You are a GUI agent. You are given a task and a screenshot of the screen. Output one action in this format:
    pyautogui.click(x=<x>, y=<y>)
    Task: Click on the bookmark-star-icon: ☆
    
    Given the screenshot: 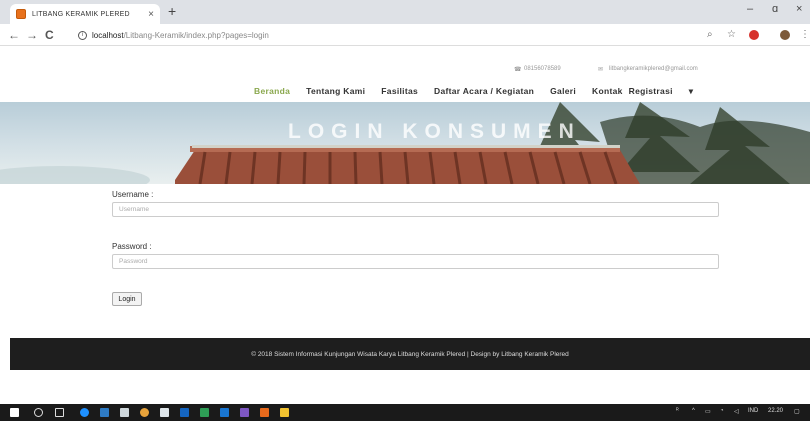 What is the action you would take?
    pyautogui.click(x=731, y=34)
    